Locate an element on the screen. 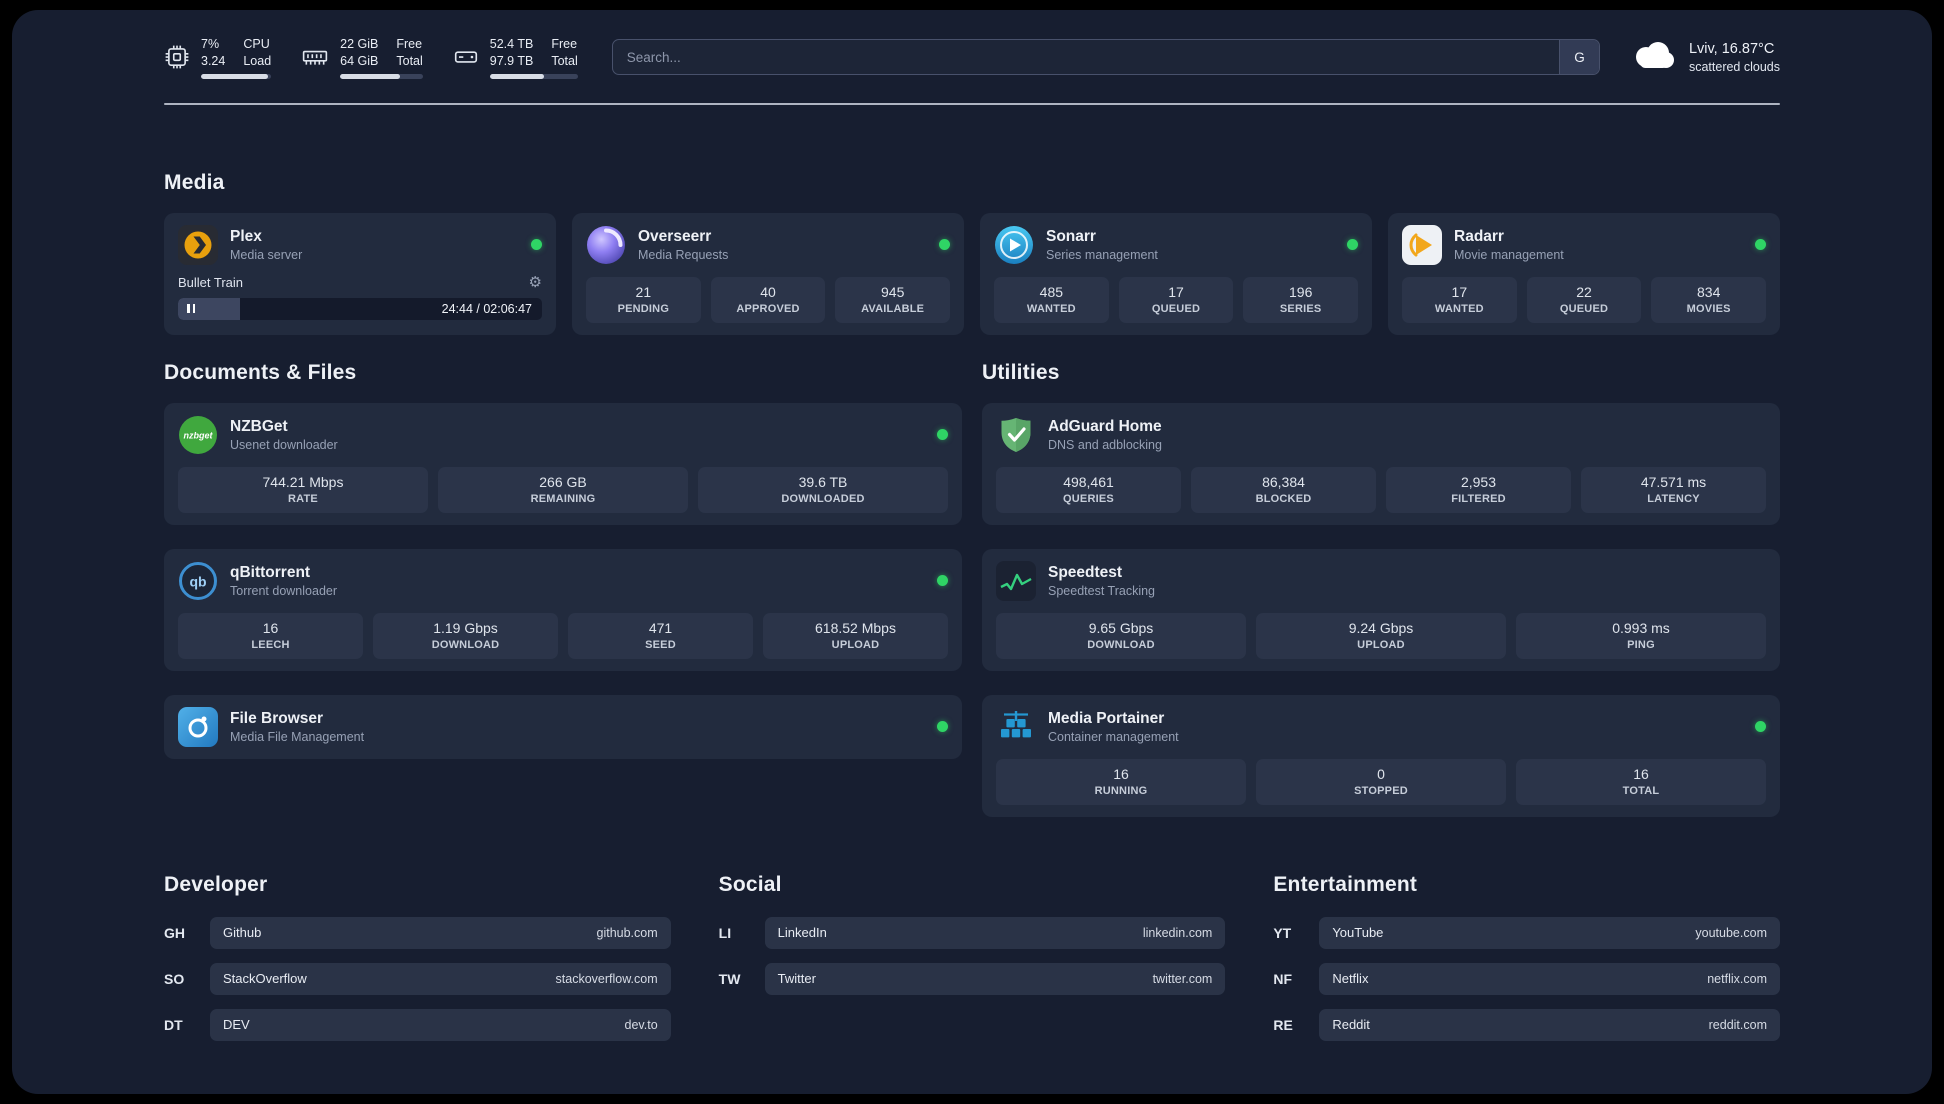 The height and width of the screenshot is (1104, 1944). now-playing-title: Bullet Train is located at coordinates (211, 282).